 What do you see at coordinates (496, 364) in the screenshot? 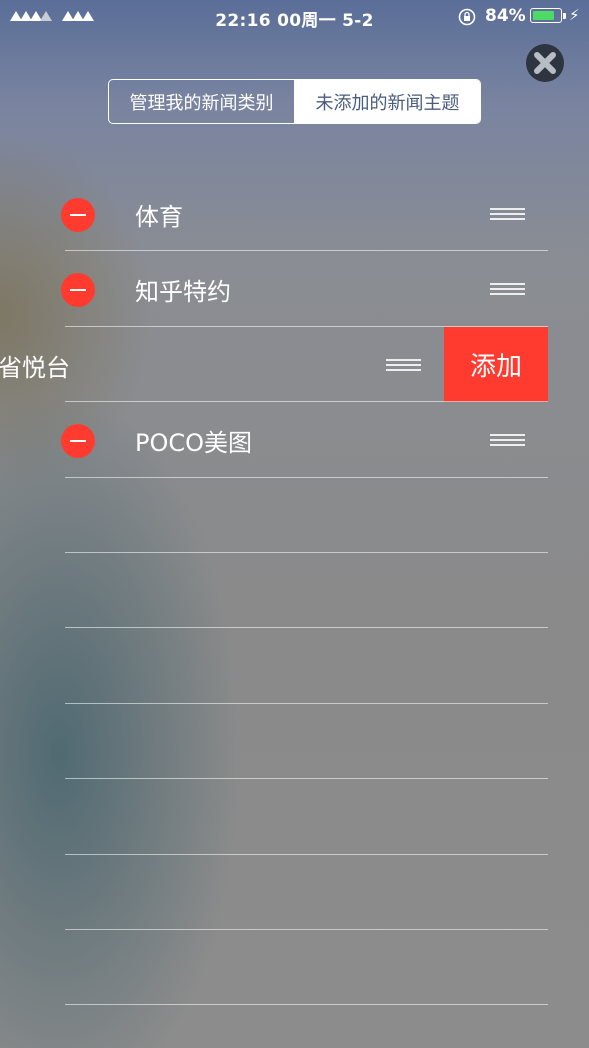
I see `add-button: 添加` at bounding box center [496, 364].